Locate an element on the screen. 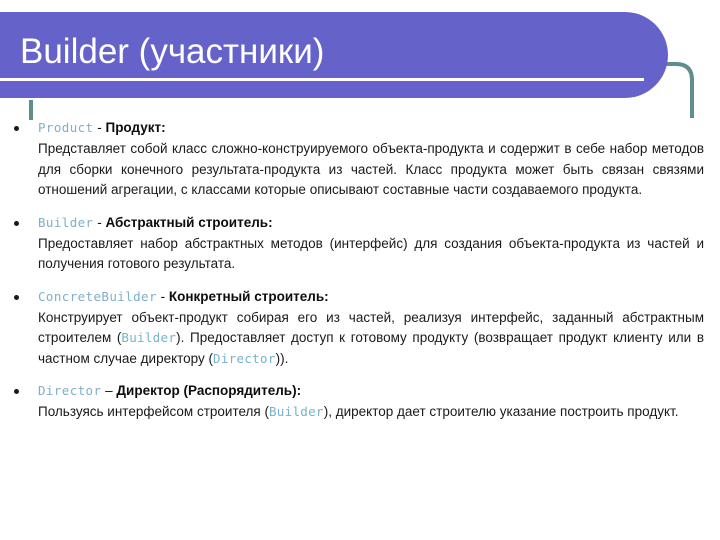 This screenshot has height=540, width=720. page-title: Builder (участники) is located at coordinates (172, 51).